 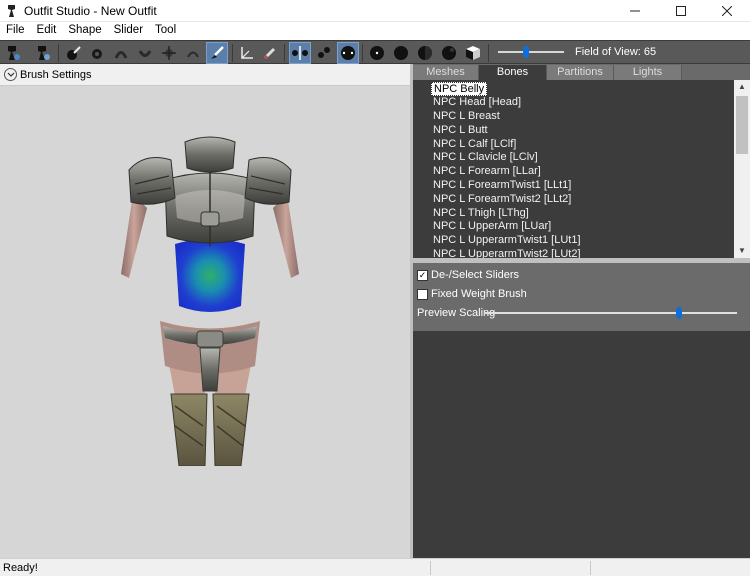 What do you see at coordinates (128, 31) in the screenshot?
I see `menu-slider: Slider` at bounding box center [128, 31].